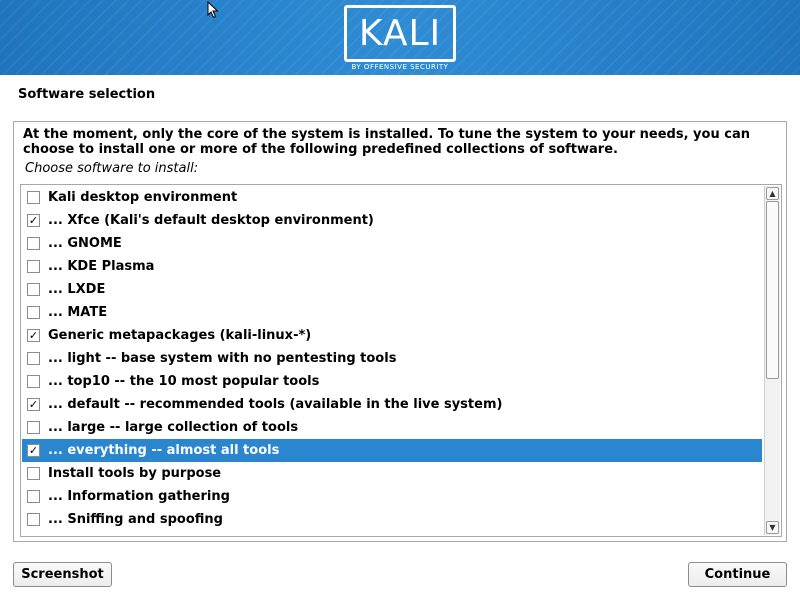  I want to click on software-list-item-label: Generic metapackages (kali-linux-*), so click(180, 335).